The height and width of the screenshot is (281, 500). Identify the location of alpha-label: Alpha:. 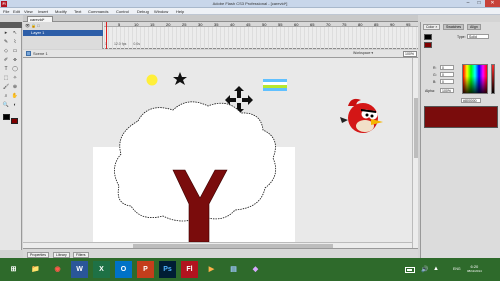
(430, 91).